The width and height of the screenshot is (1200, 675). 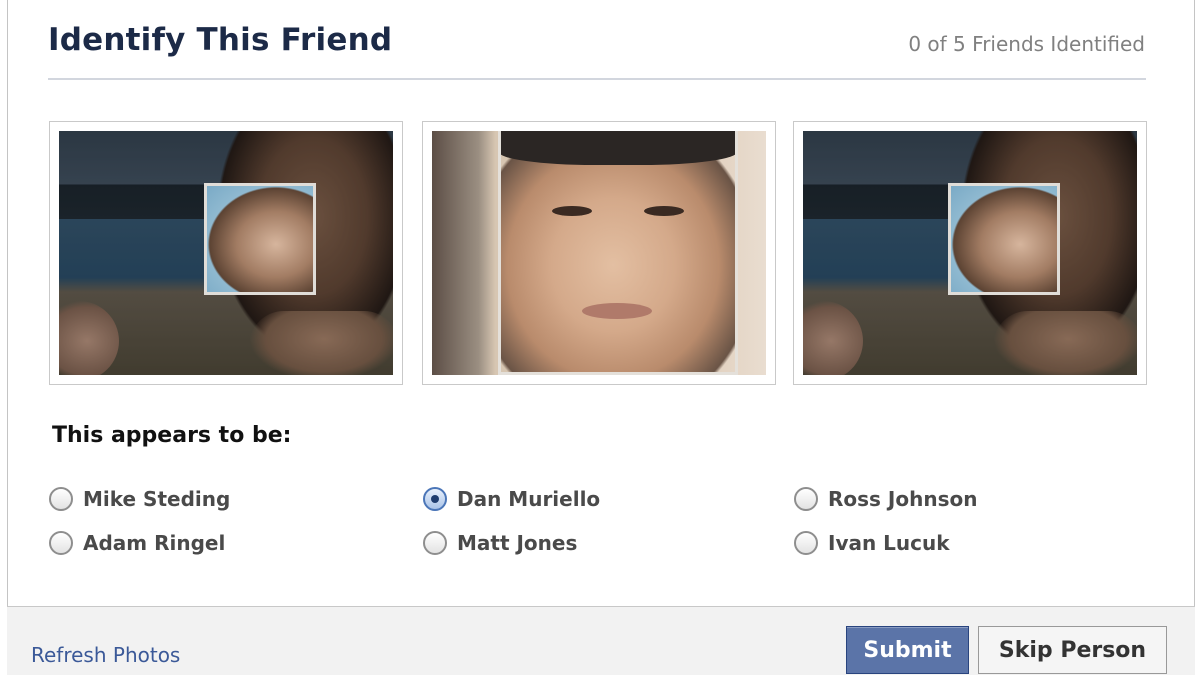 What do you see at coordinates (154, 543) in the screenshot?
I see `option-label: Adam Ringel` at bounding box center [154, 543].